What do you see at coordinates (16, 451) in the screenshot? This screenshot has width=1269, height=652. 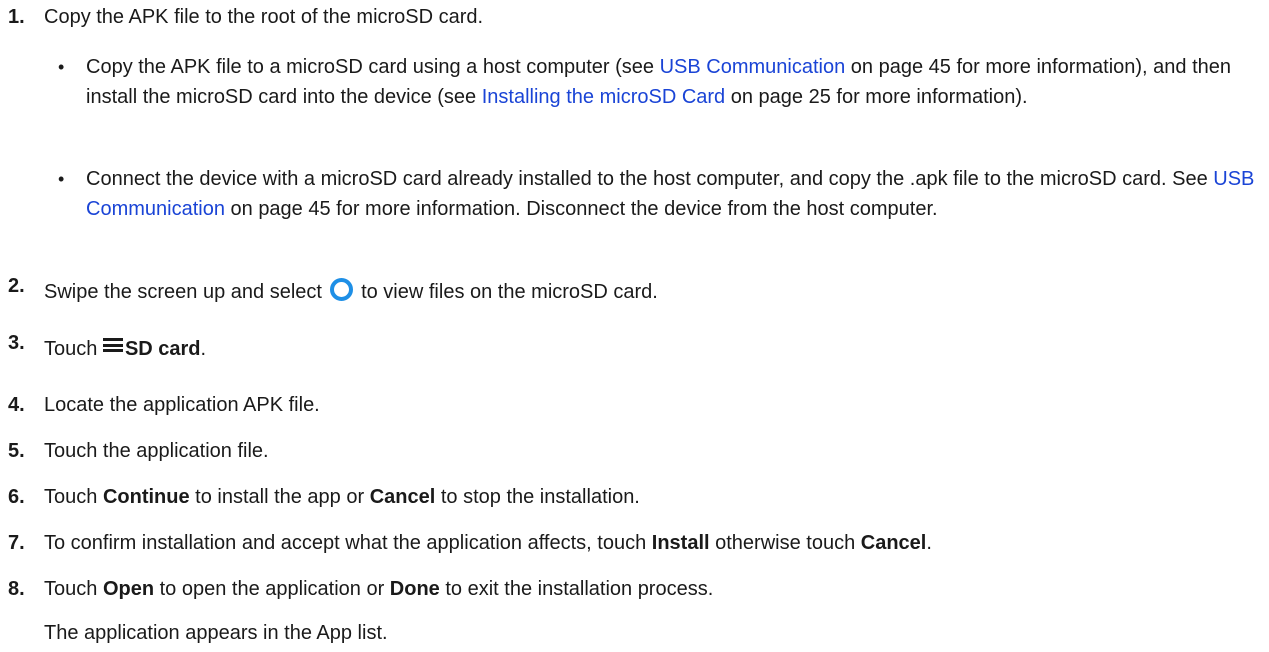 I see `step-number: 5.` at bounding box center [16, 451].